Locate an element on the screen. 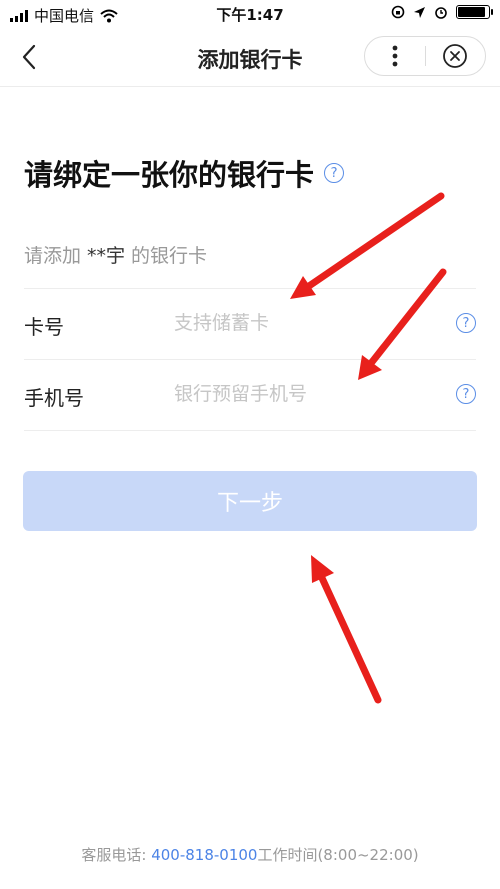  customer-service-footer: 客服电话: 400-818-0100工作时间(8:00~22:00) is located at coordinates (250, 854).